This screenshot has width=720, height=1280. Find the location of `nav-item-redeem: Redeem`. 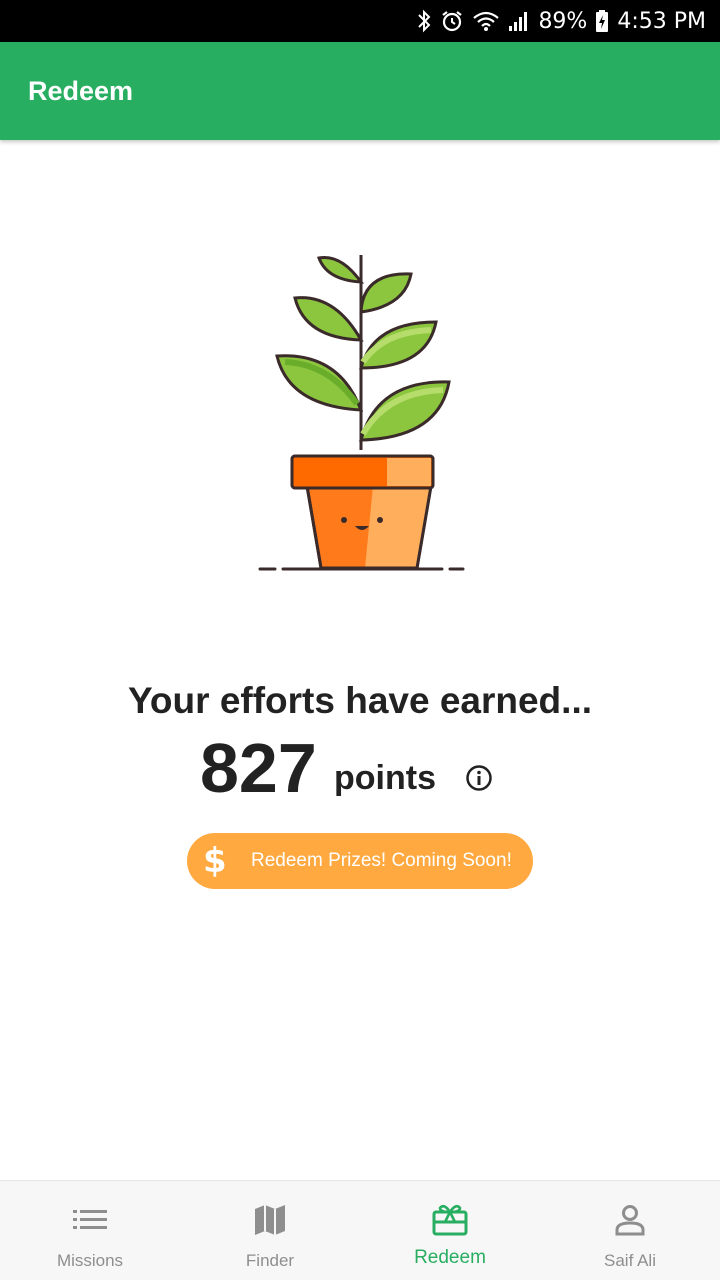

nav-item-redeem: Redeem is located at coordinates (450, 1230).